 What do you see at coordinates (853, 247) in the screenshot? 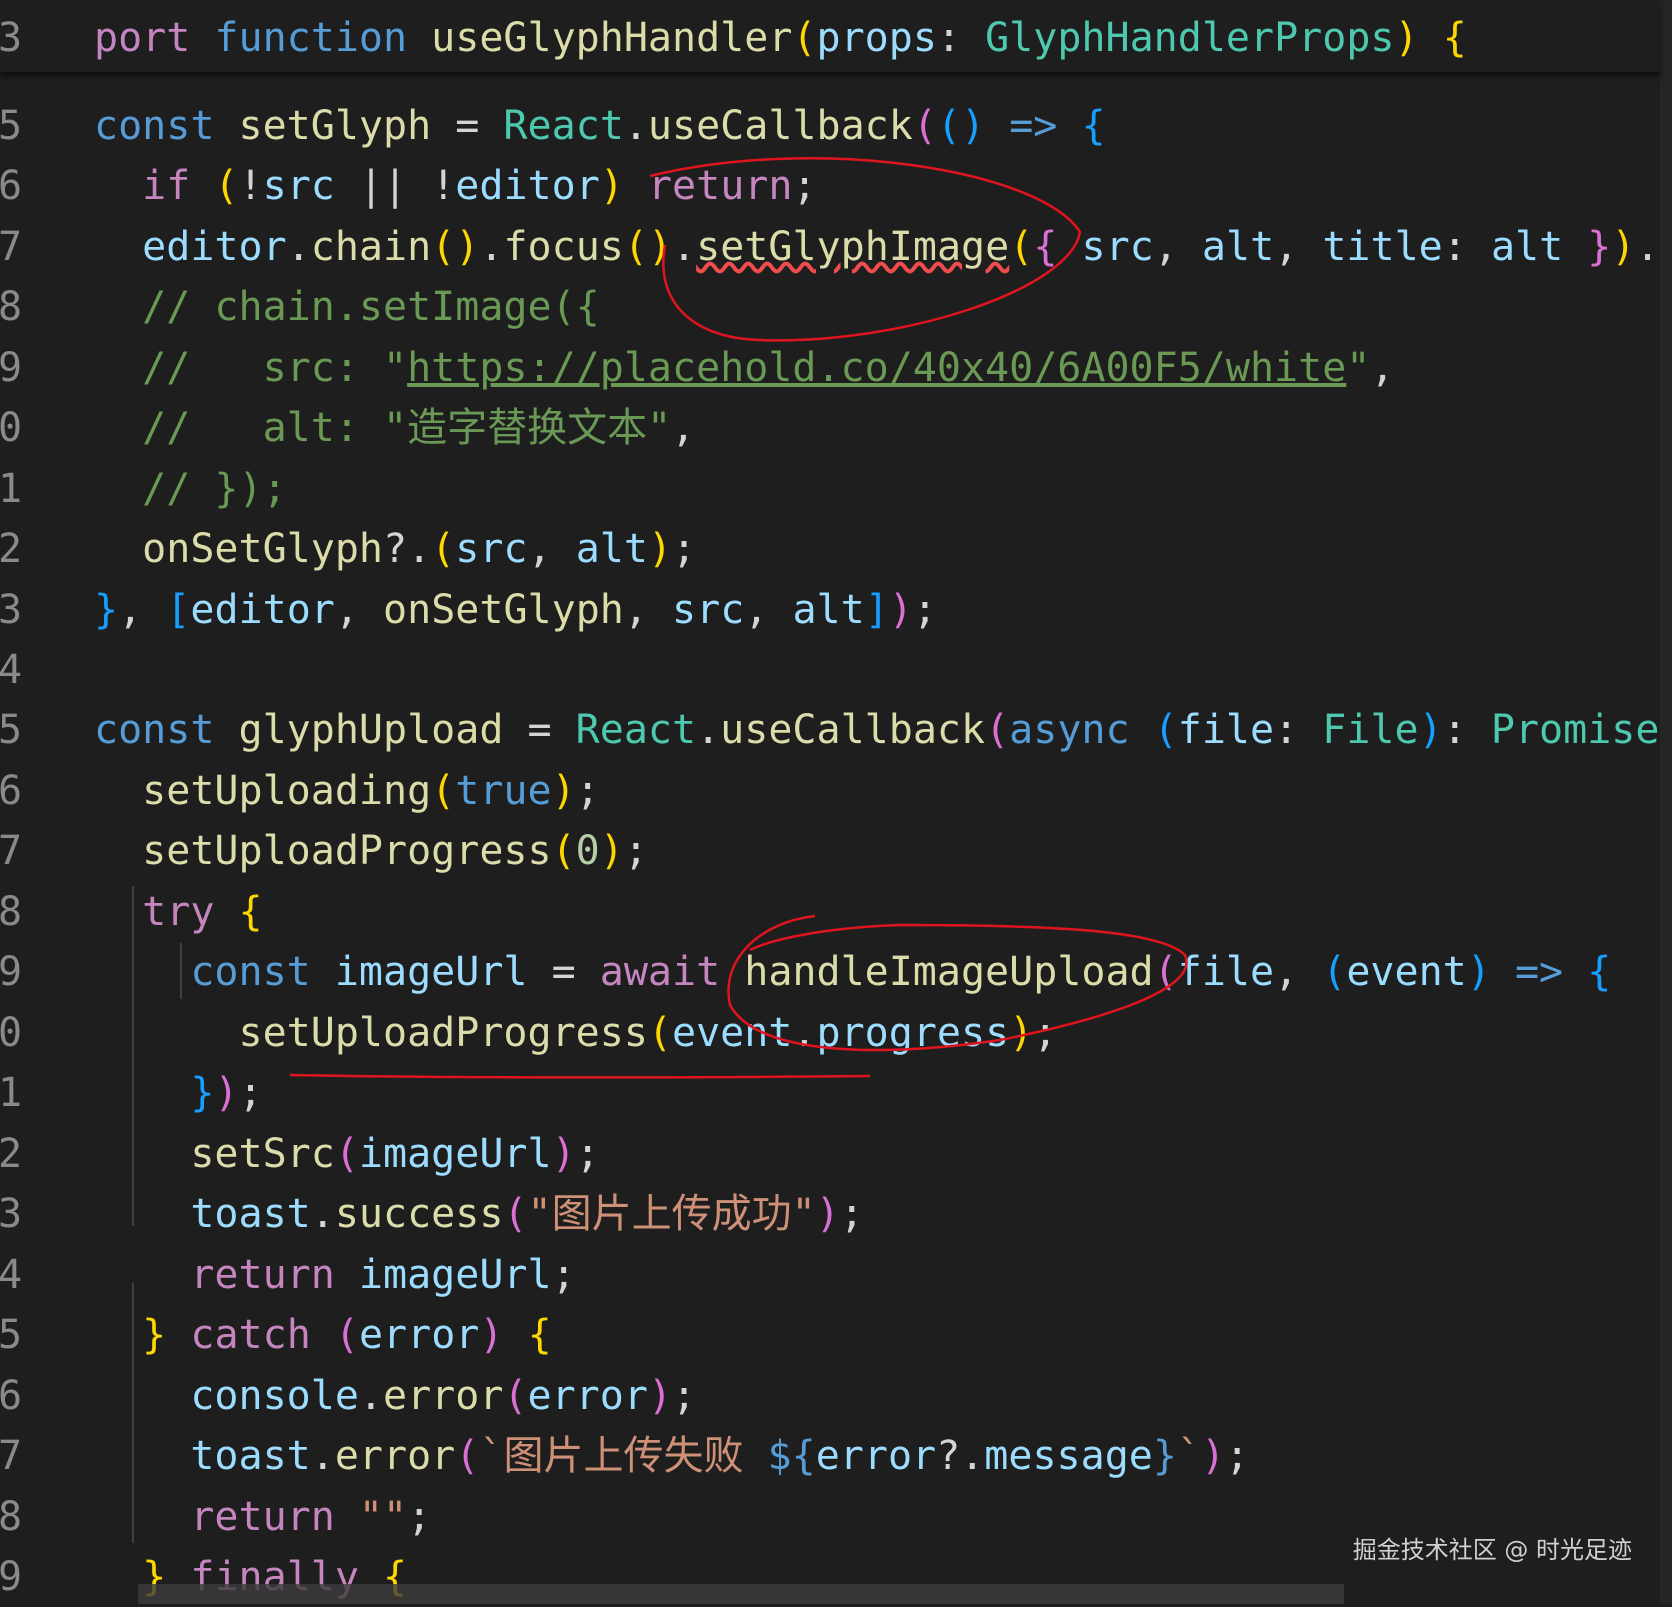
I see `code-token: setGlyphImage` at bounding box center [853, 247].